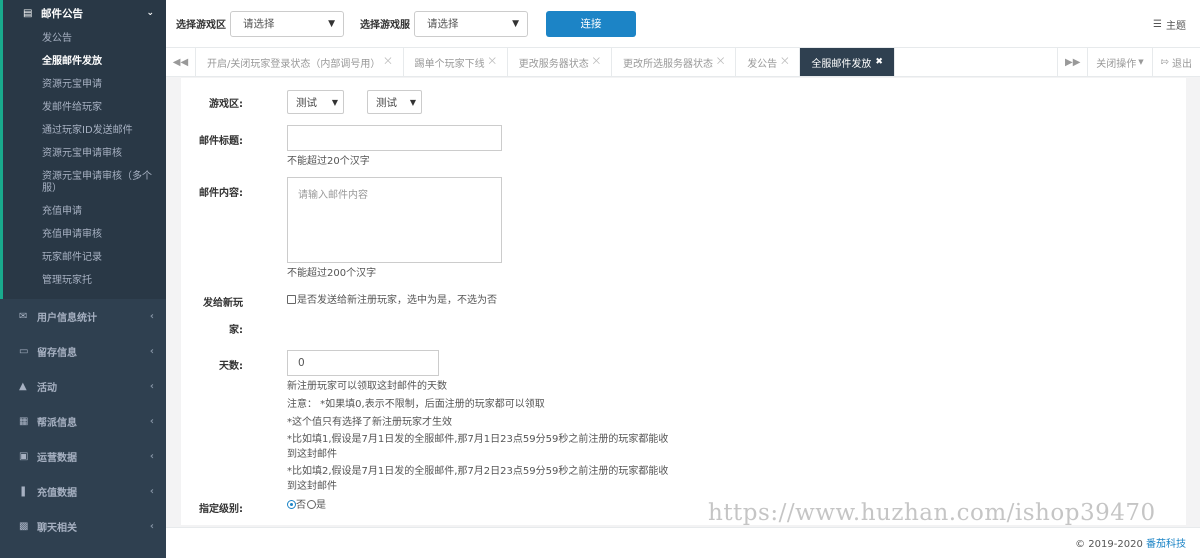 The width and height of the screenshot is (1200, 558). Describe the element at coordinates (394, 138) in the screenshot. I see `mail-title-input` at that location.